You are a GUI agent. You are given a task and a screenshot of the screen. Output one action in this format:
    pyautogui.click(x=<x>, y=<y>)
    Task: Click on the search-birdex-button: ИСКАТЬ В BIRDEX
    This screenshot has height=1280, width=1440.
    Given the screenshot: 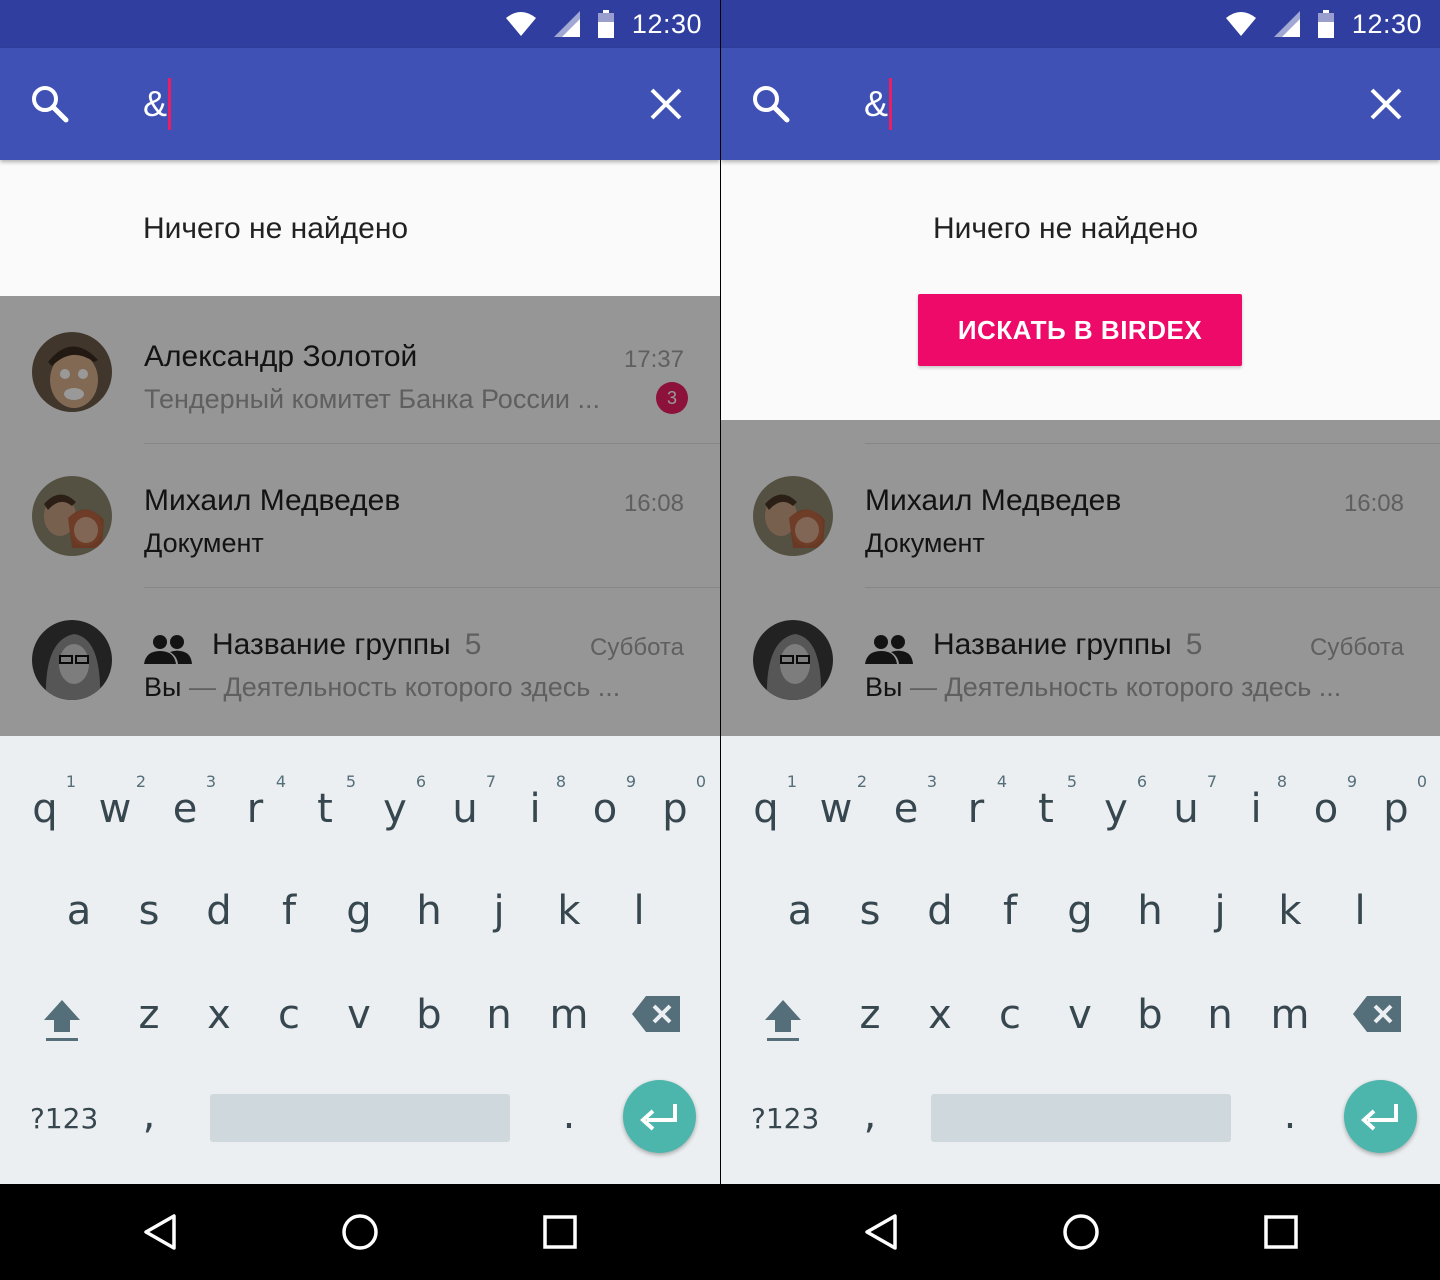 What is the action you would take?
    pyautogui.click(x=1080, y=330)
    